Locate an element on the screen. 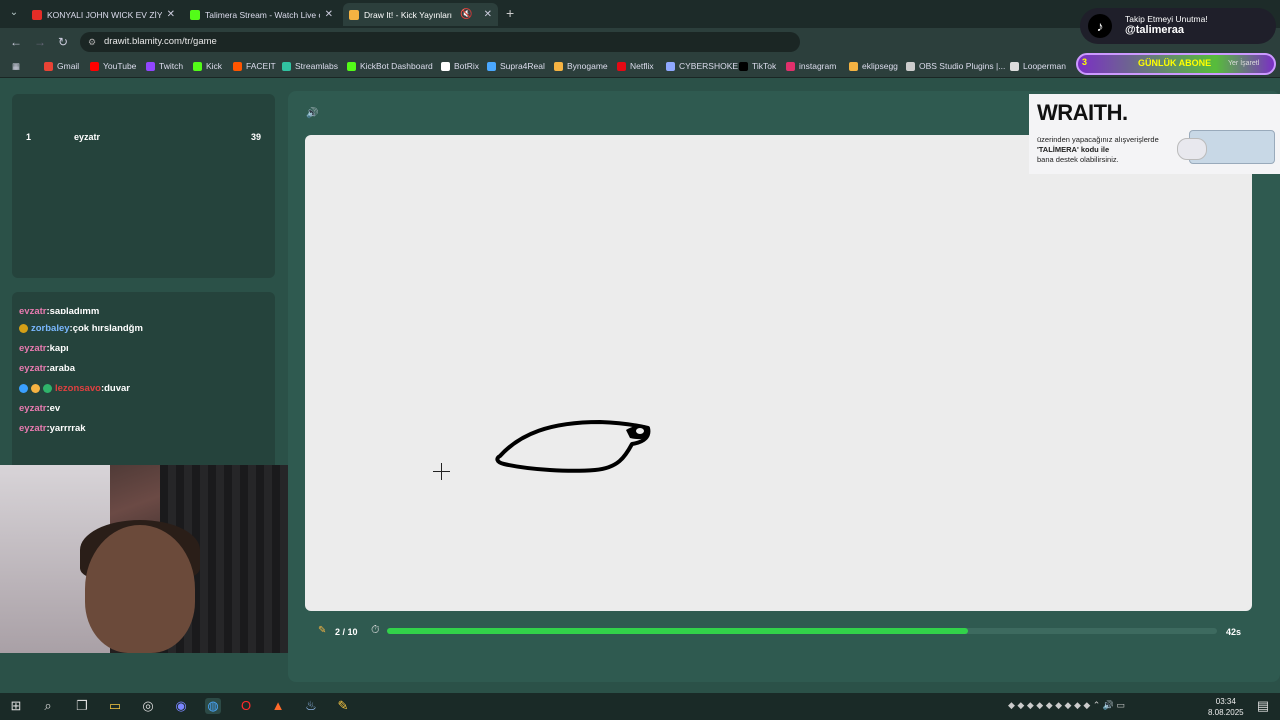 This screenshot has width=1280, height=720. bookmark-item: KickBot Dashboard is located at coordinates (390, 66).